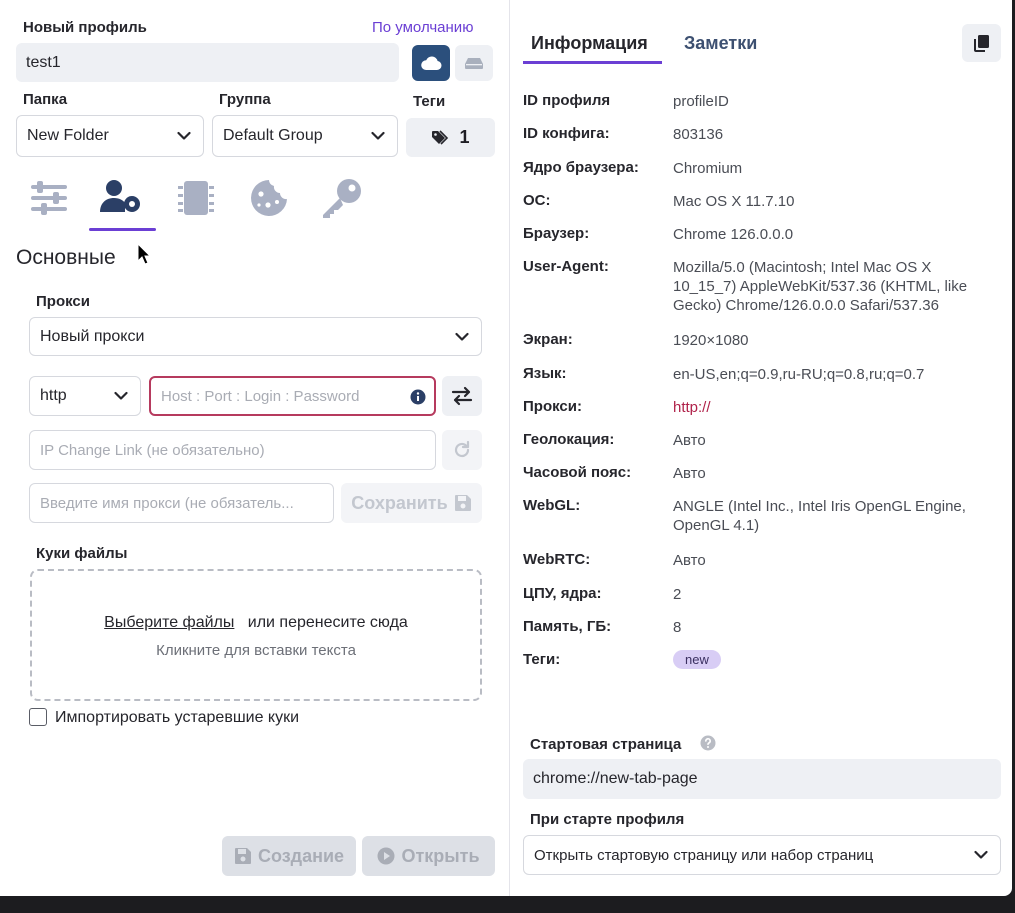 The width and height of the screenshot is (1015, 913). I want to click on cloud-storage-button, so click(431, 63).